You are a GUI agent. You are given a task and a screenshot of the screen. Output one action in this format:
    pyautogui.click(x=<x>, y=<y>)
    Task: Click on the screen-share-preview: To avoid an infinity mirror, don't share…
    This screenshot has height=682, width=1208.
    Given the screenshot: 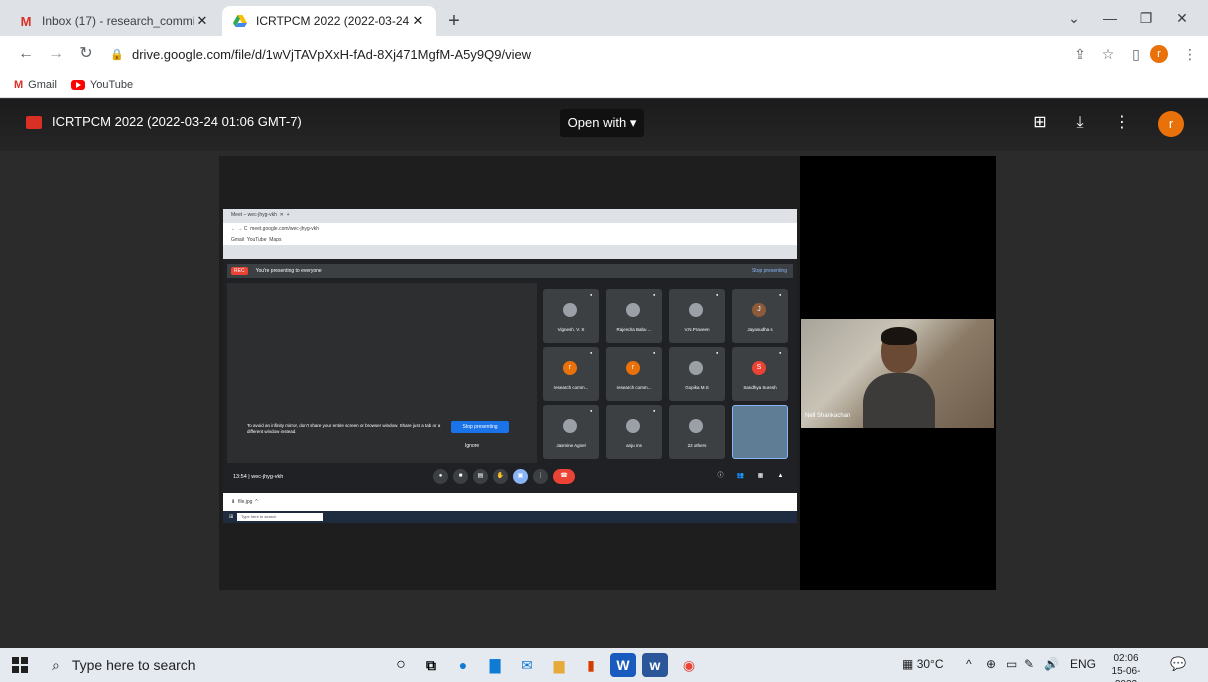 What is the action you would take?
    pyautogui.click(x=382, y=373)
    